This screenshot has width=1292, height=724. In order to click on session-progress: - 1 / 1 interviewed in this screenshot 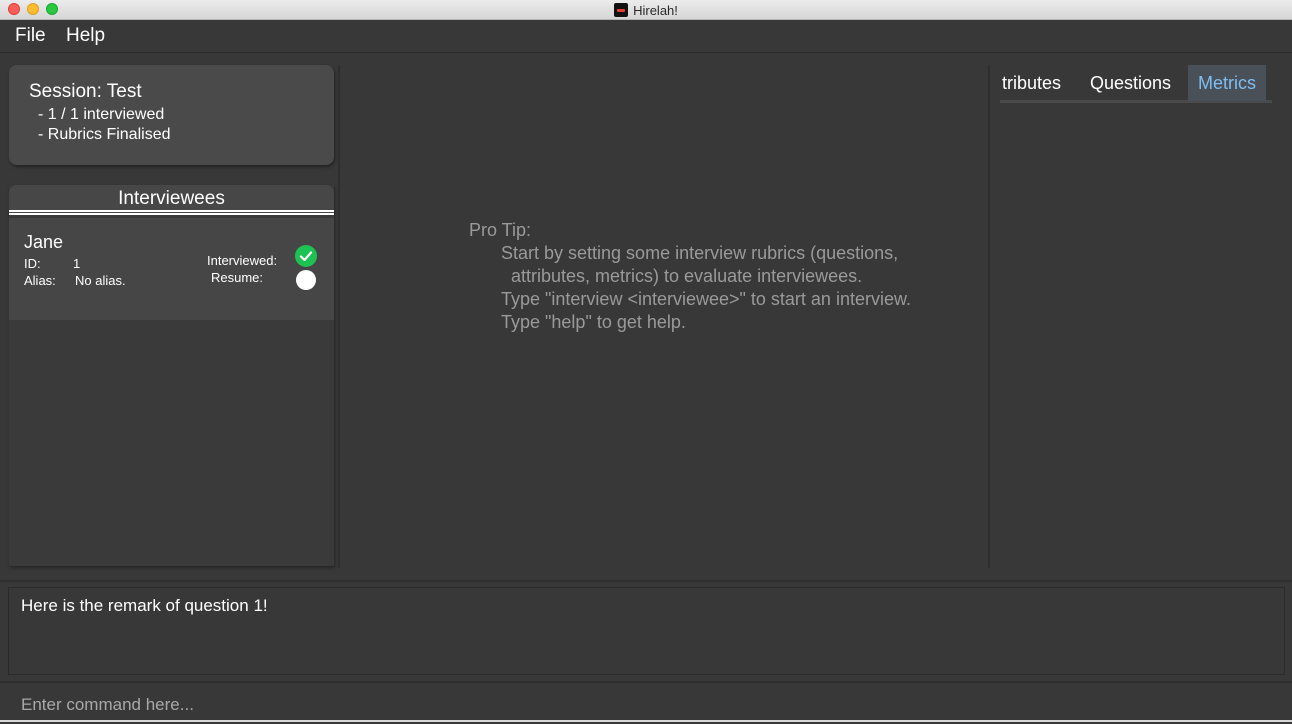, I will do `click(101, 114)`.